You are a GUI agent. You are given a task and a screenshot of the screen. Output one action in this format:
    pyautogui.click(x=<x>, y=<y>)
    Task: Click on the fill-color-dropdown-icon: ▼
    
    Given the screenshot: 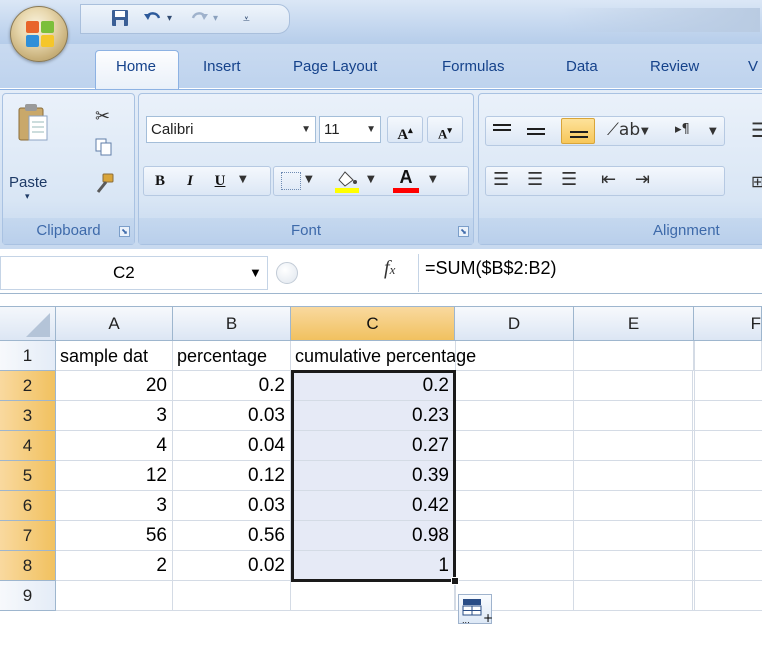 What is the action you would take?
    pyautogui.click(x=371, y=179)
    